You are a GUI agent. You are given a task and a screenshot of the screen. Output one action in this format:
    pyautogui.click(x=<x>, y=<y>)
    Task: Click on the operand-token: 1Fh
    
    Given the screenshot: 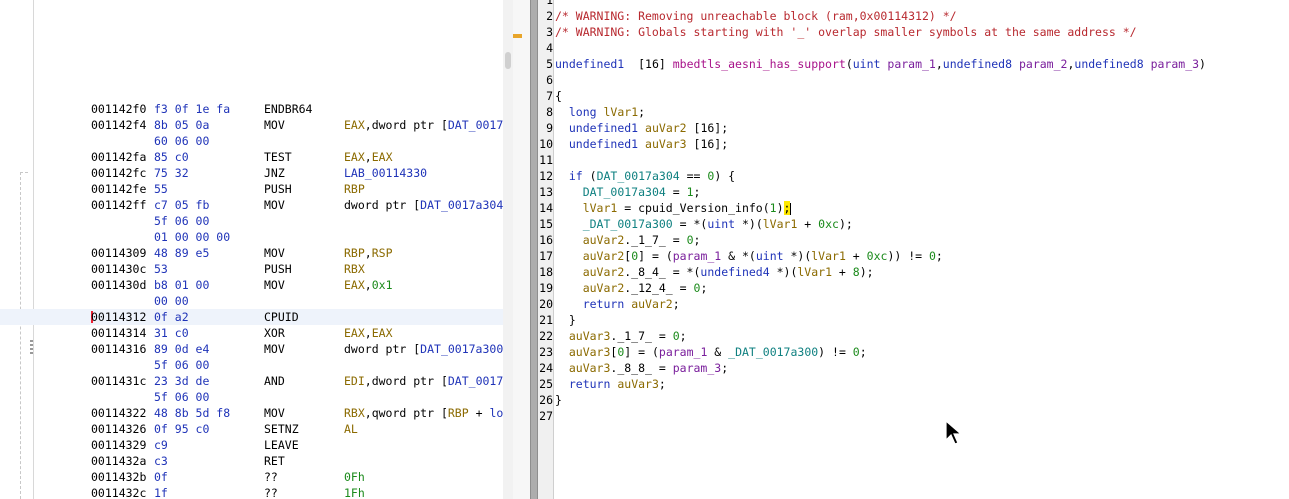 What is the action you would take?
    pyautogui.click(x=354, y=492)
    